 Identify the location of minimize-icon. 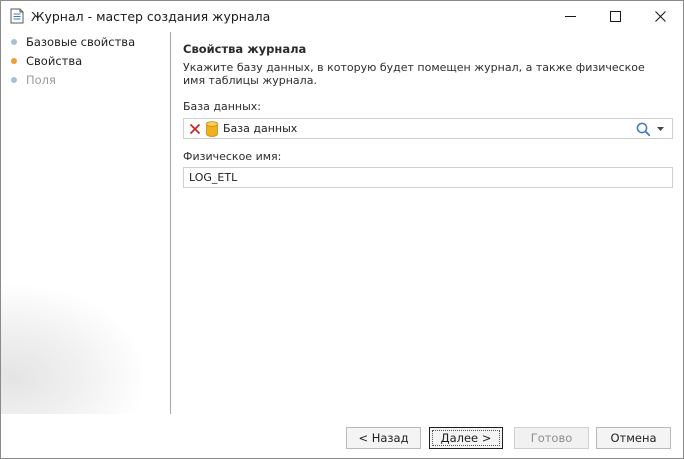
(570, 16).